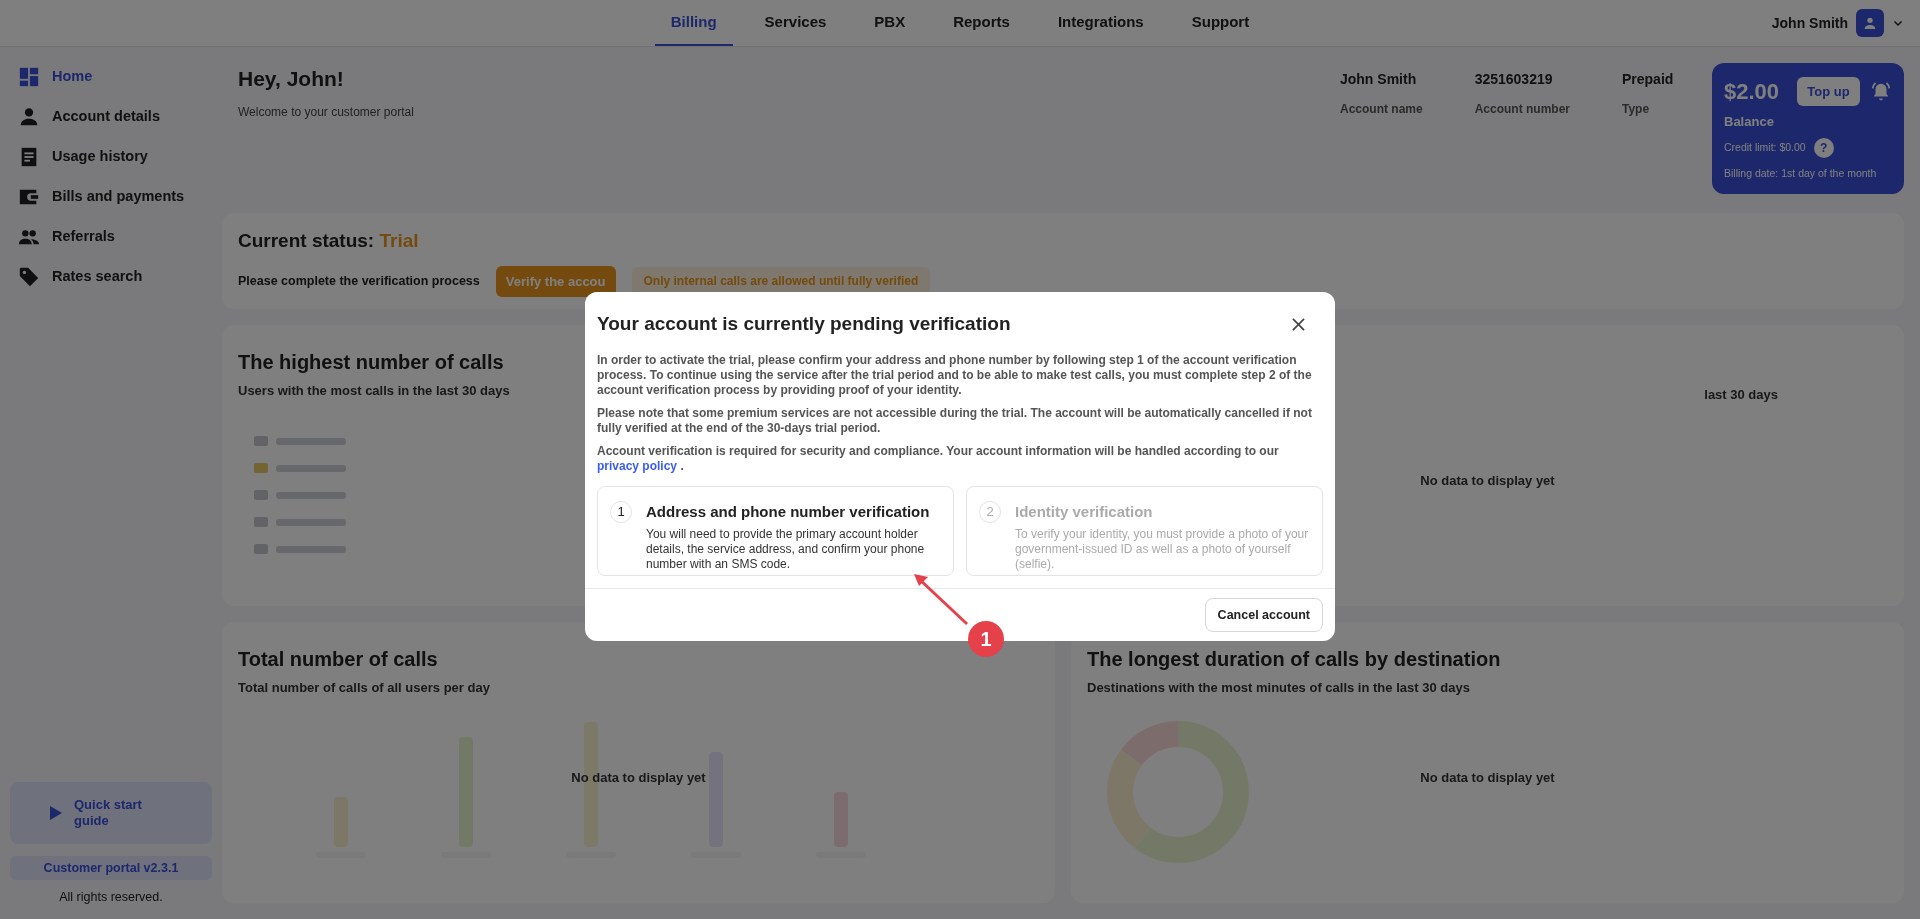 The height and width of the screenshot is (919, 1920). I want to click on cancel-account-button: Cancel account, so click(1263, 615).